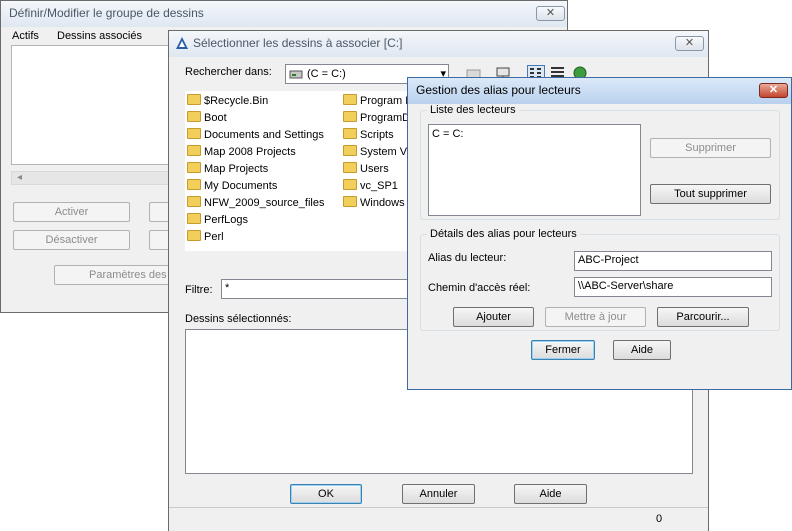 This screenshot has width=792, height=531. Describe the element at coordinates (595, 317) in the screenshot. I see `mettre-a-jour-button: Mettre à jour` at that location.